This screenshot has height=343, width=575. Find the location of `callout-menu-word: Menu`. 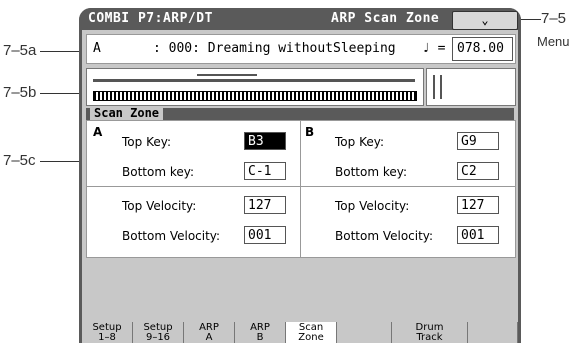

callout-menu-word: Menu is located at coordinates (553, 41).